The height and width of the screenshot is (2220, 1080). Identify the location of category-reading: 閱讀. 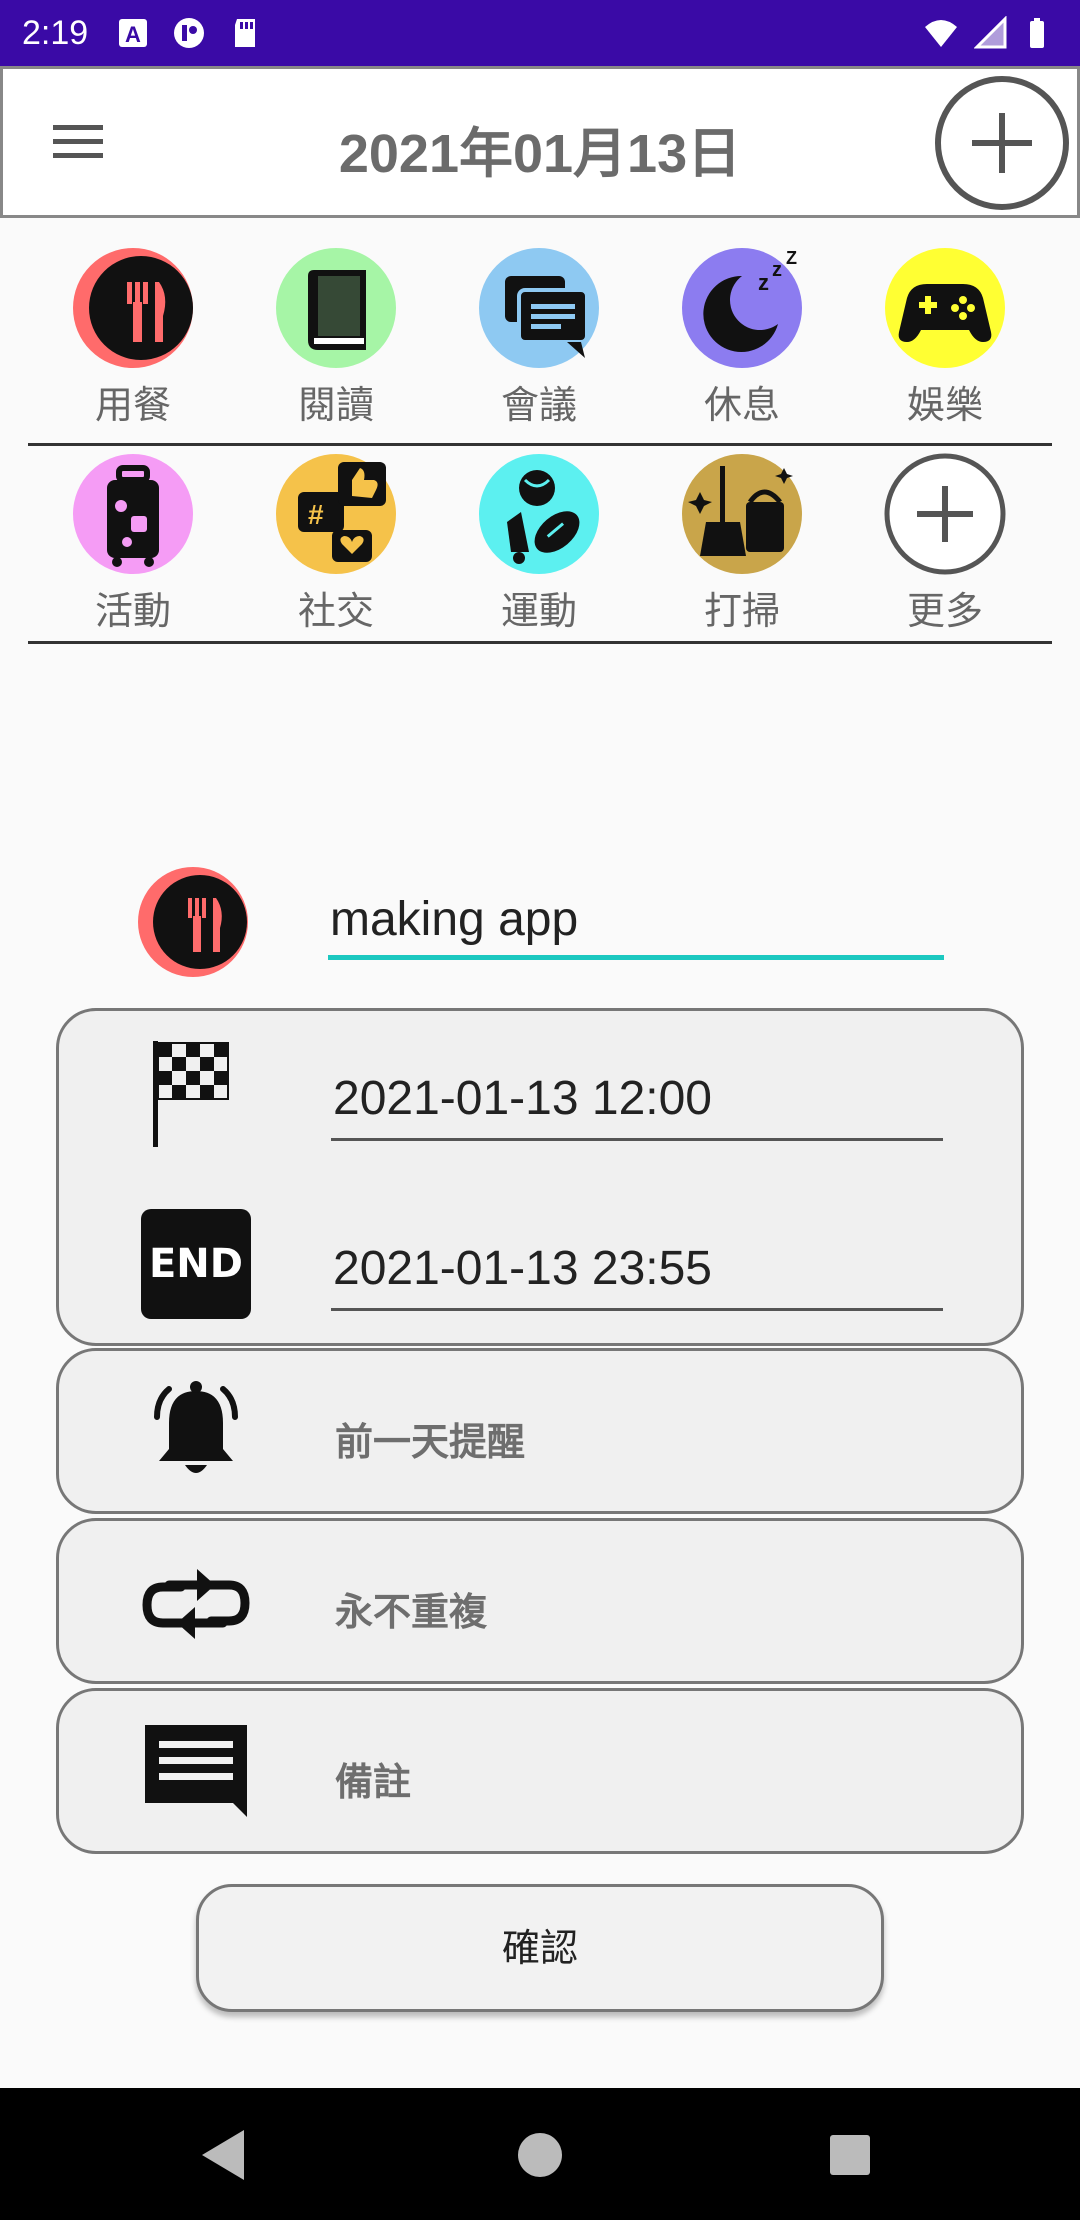
(336, 337).